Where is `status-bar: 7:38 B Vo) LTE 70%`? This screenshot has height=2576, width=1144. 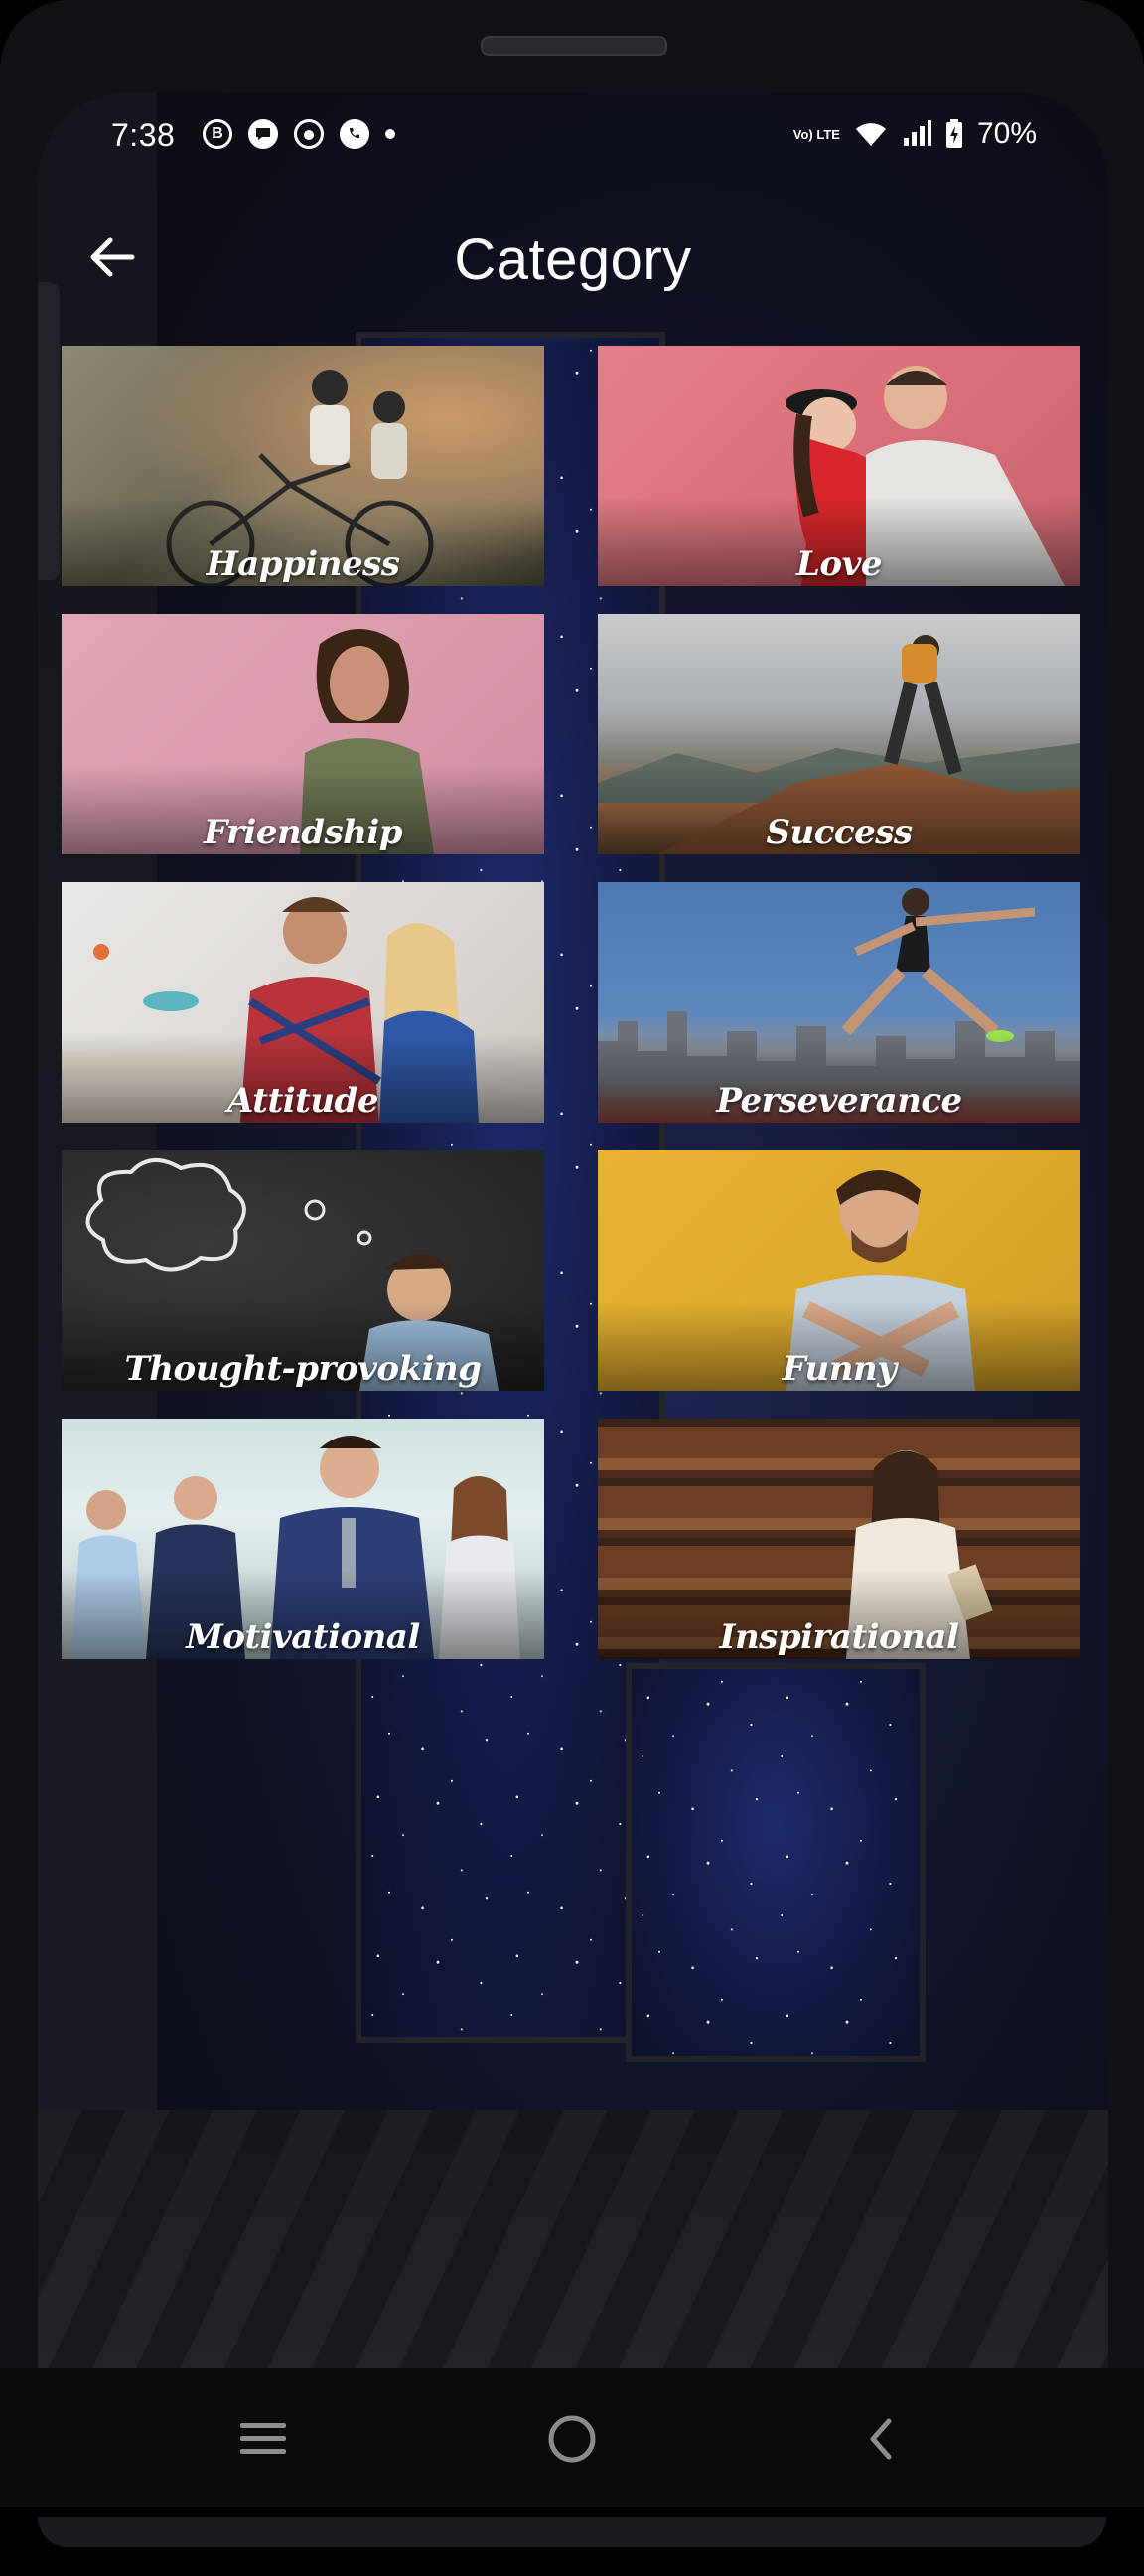
status-bar: 7:38 B Vo) LTE 70% is located at coordinates (573, 138).